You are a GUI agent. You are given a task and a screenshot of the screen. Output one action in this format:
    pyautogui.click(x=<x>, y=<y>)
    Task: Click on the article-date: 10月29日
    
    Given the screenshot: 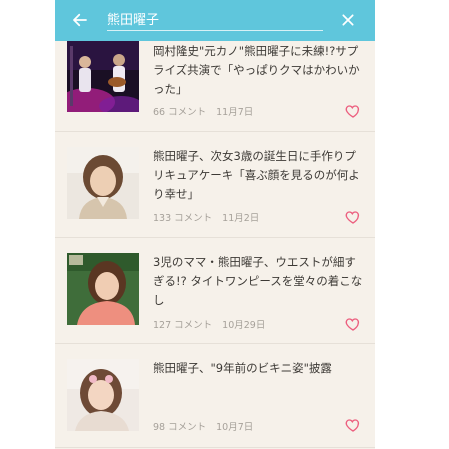 What is the action you would take?
    pyautogui.click(x=244, y=325)
    